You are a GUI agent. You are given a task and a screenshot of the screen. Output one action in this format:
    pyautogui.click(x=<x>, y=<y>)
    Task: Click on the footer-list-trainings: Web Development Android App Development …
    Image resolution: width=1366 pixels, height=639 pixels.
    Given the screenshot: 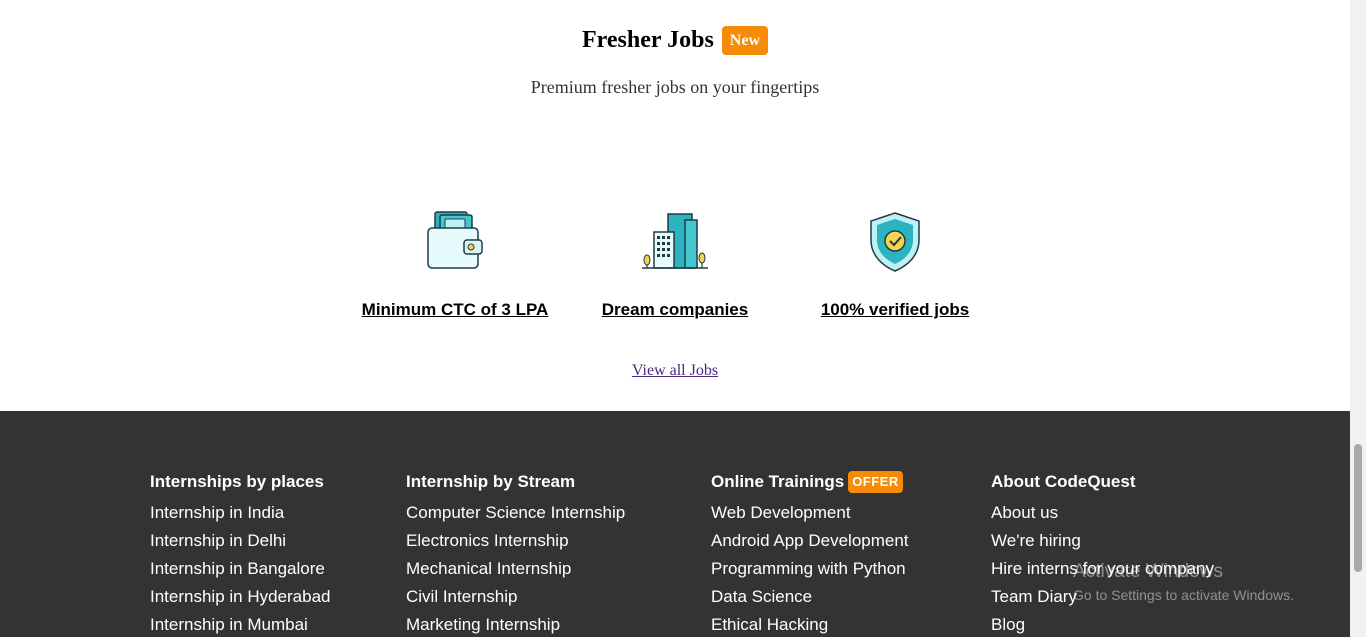 What is the action you would take?
    pyautogui.click(x=810, y=569)
    